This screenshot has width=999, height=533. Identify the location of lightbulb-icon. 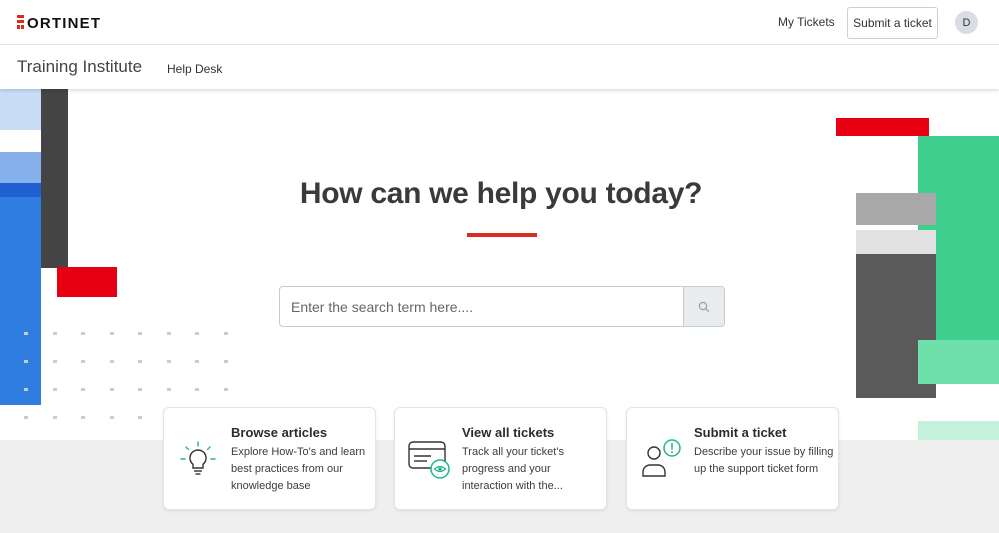
(198, 460).